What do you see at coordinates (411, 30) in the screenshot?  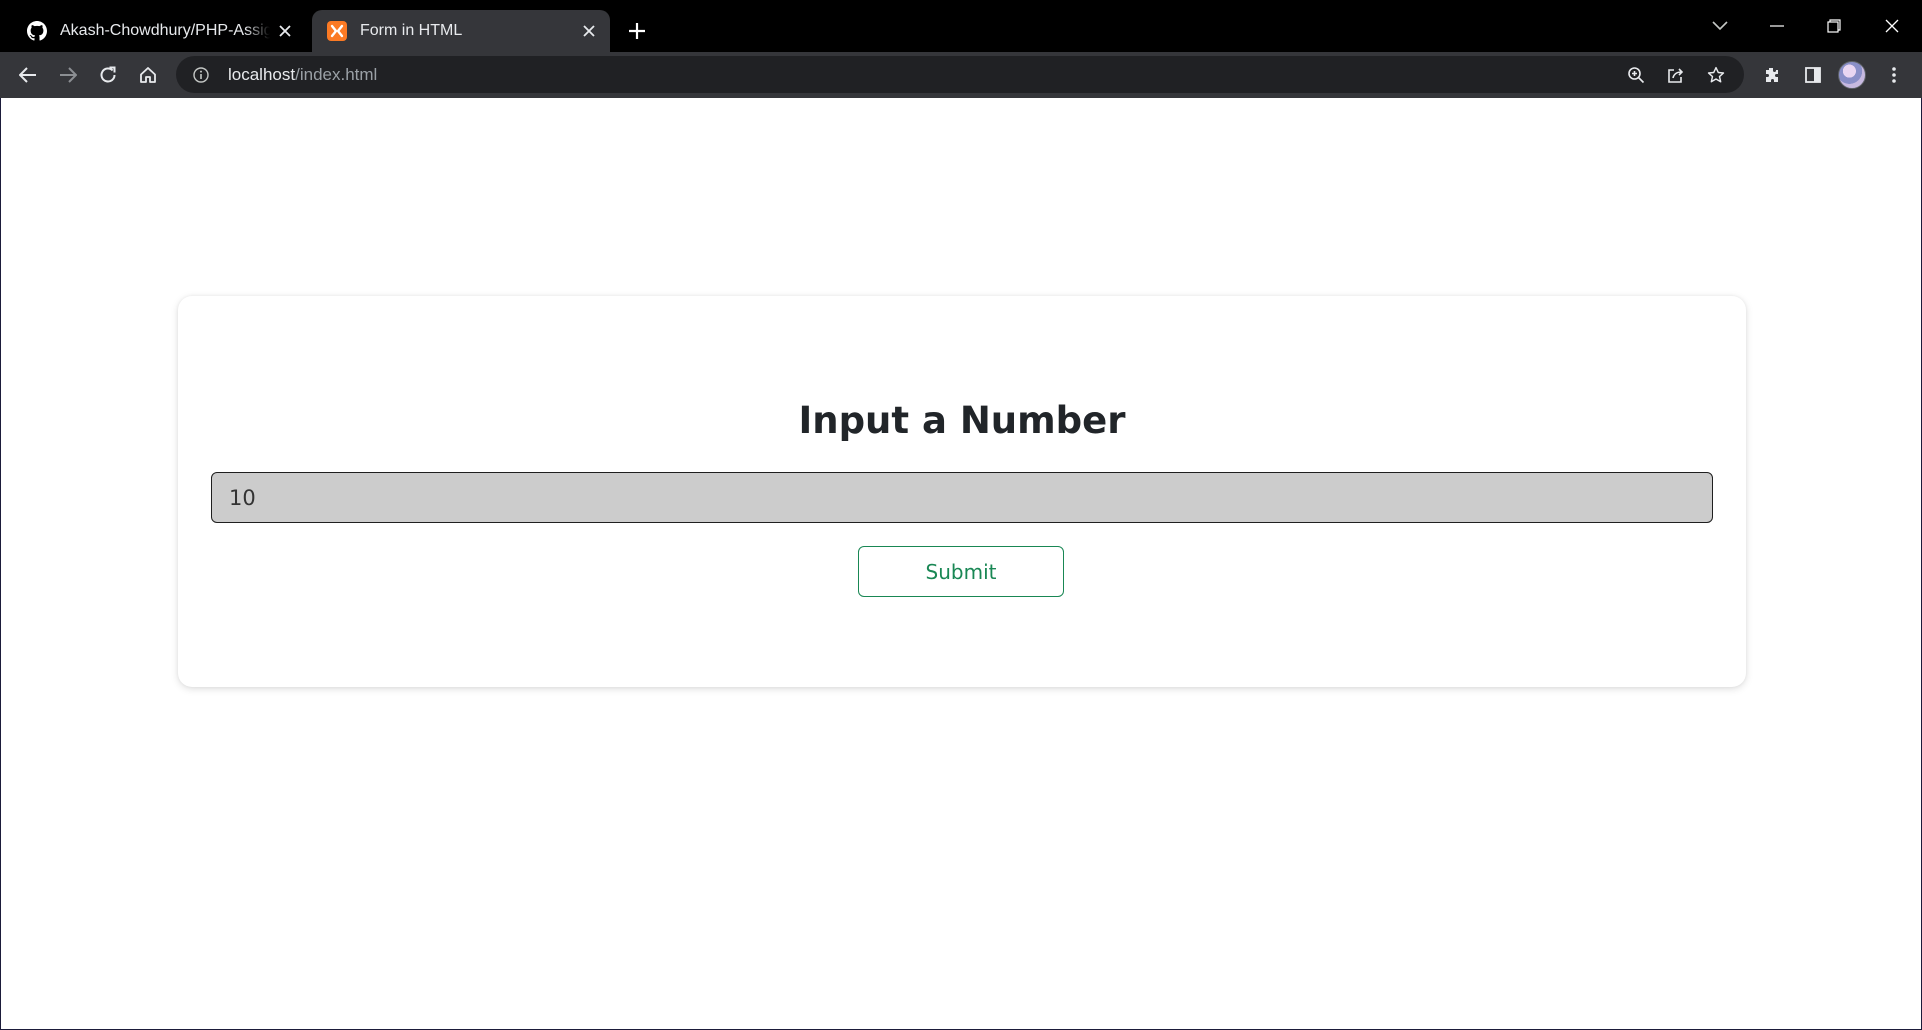 I see `tab-title: Form in HTML` at bounding box center [411, 30].